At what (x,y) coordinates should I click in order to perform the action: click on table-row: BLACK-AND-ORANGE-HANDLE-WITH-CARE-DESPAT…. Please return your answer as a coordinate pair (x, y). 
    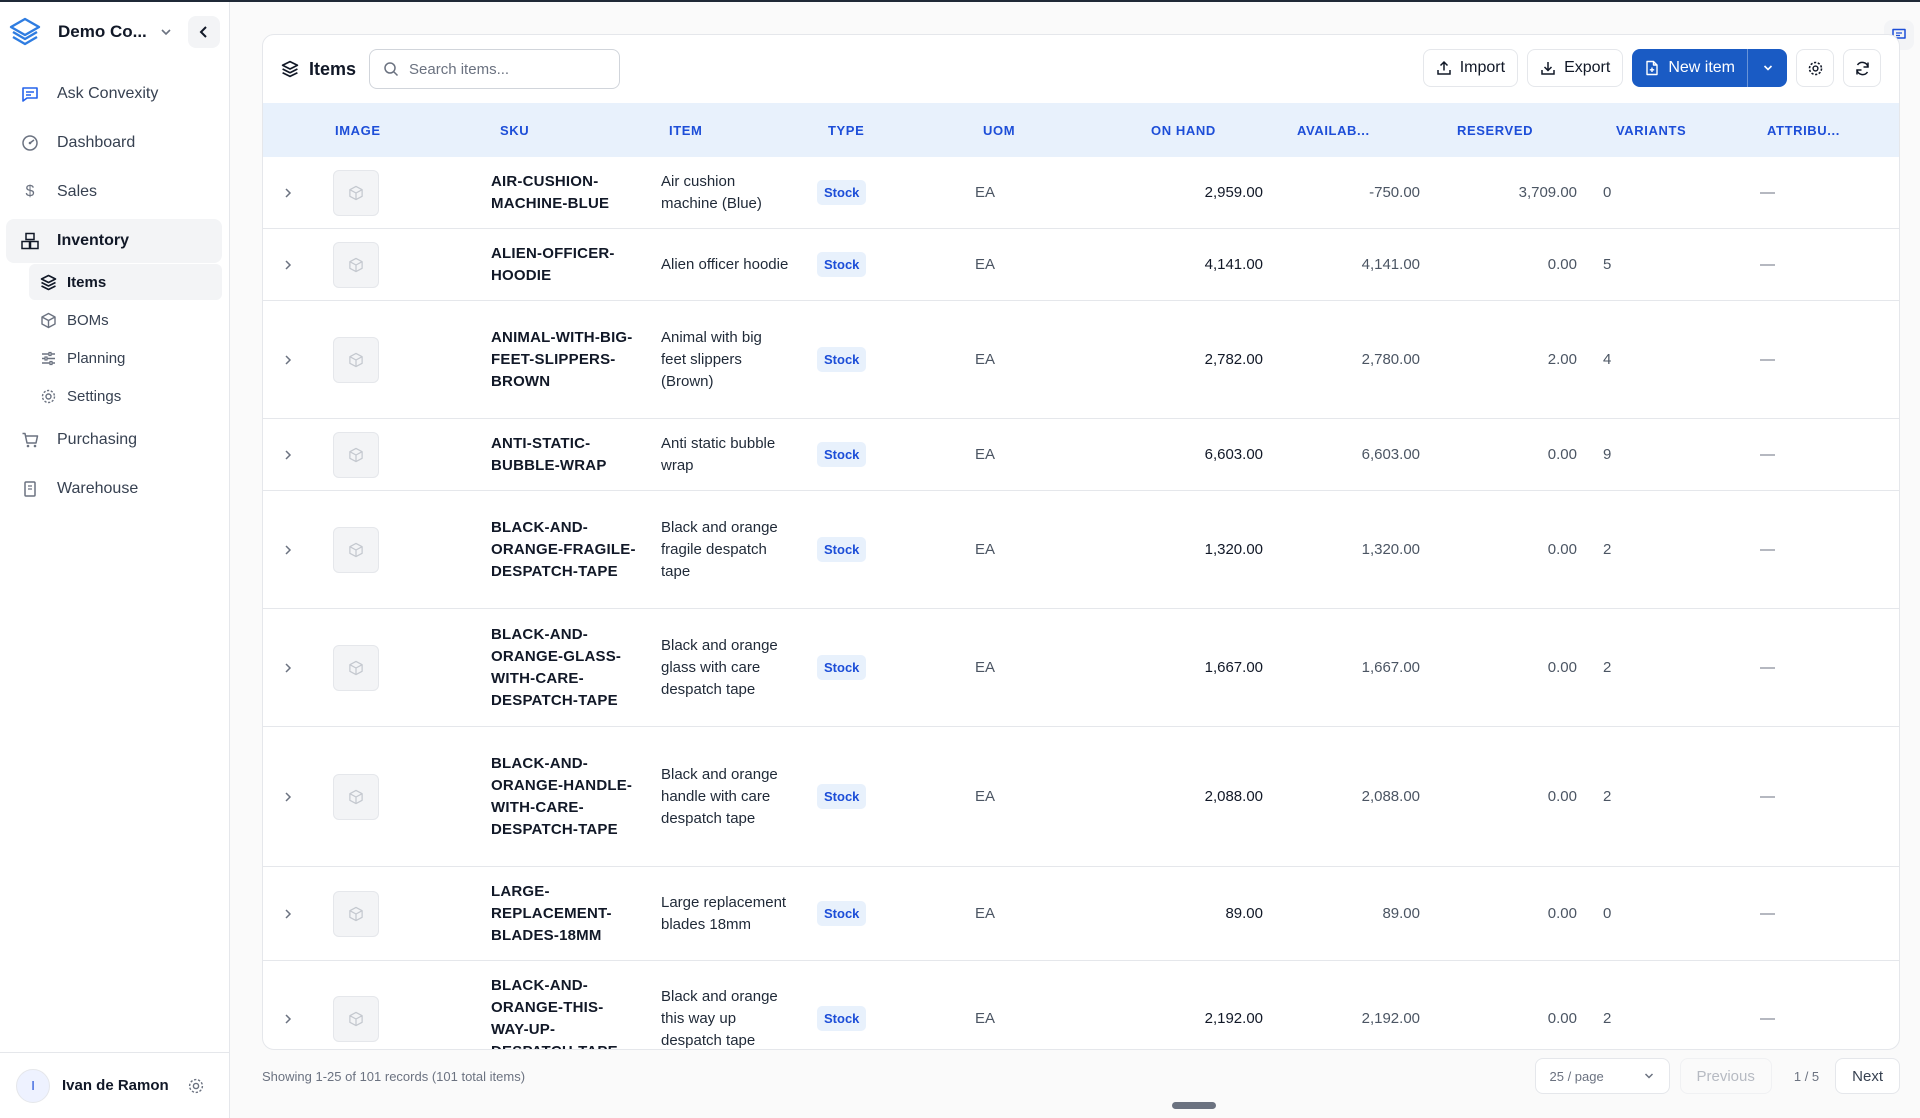
    Looking at the image, I should click on (1081, 797).